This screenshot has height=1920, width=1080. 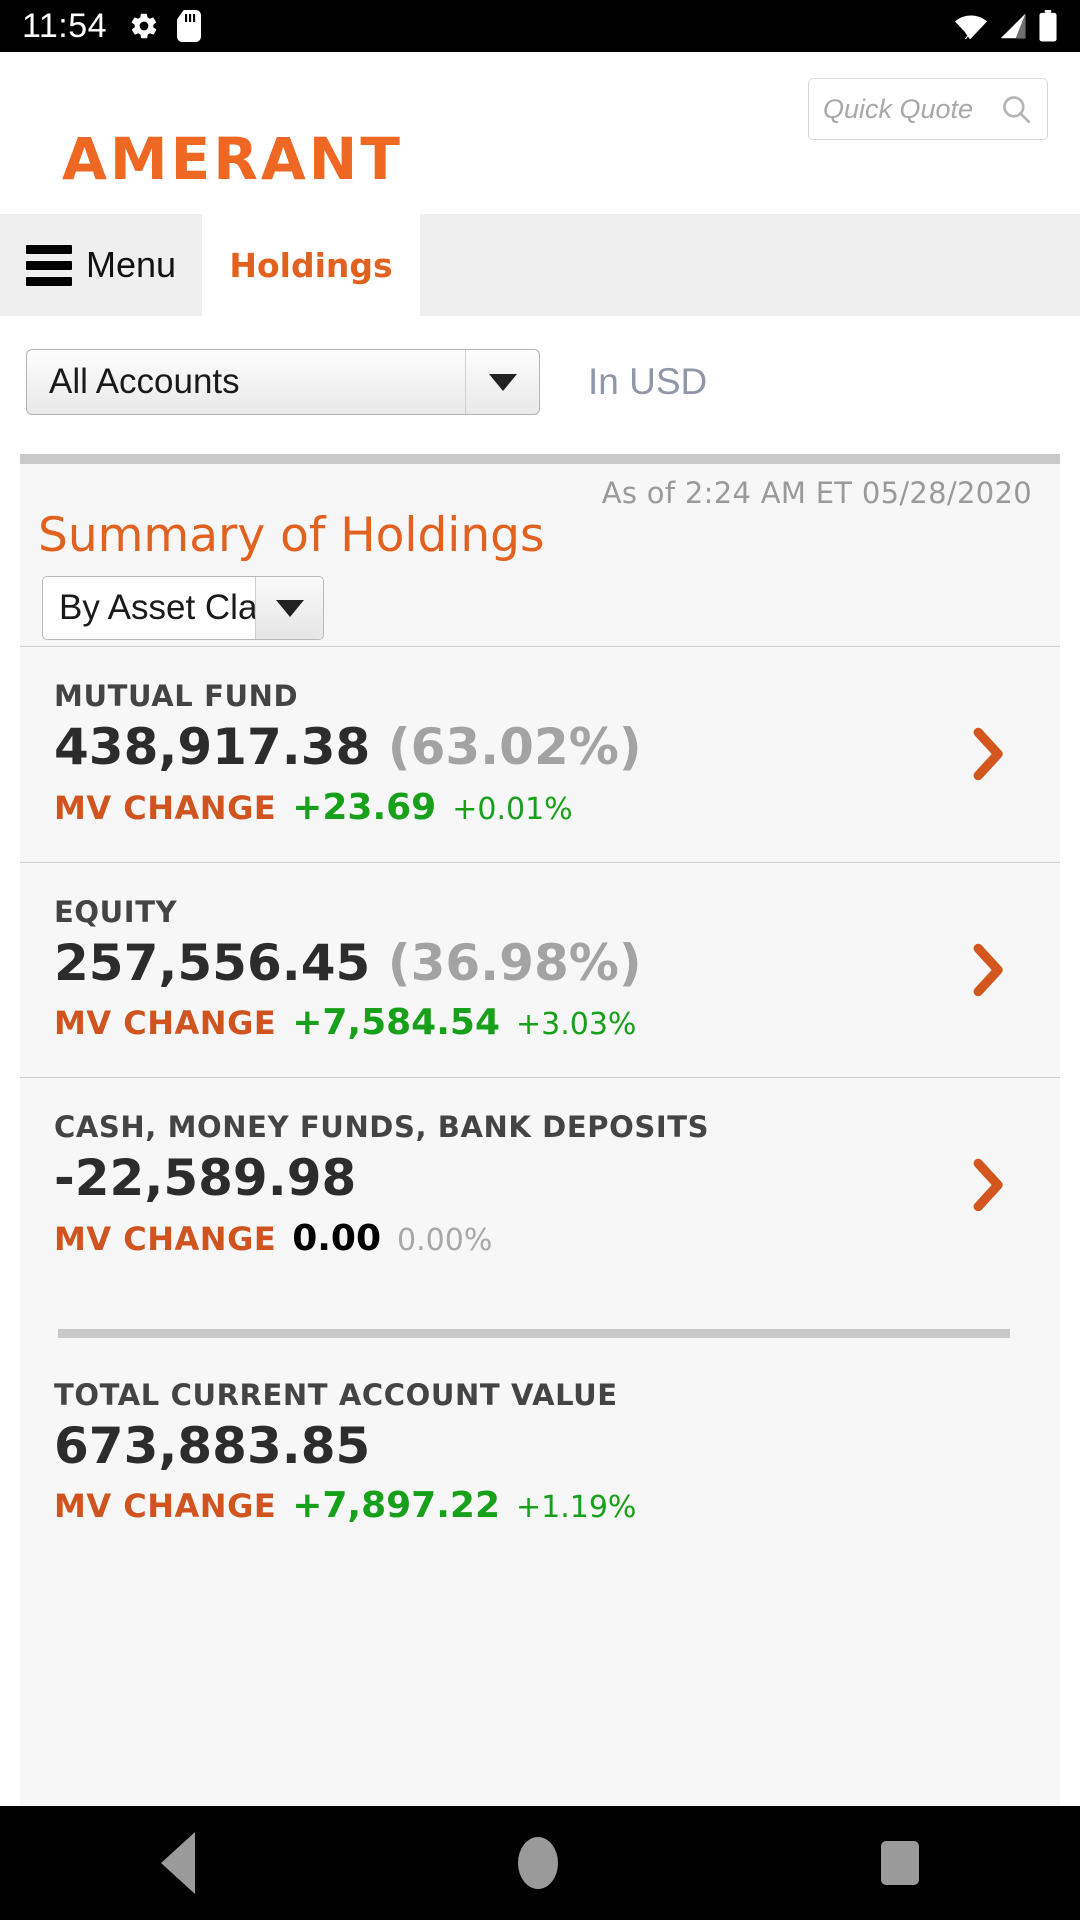 I want to click on total-mv-change-group: MV CHANGE +7,897.22 +1.19%, so click(x=557, y=1505).